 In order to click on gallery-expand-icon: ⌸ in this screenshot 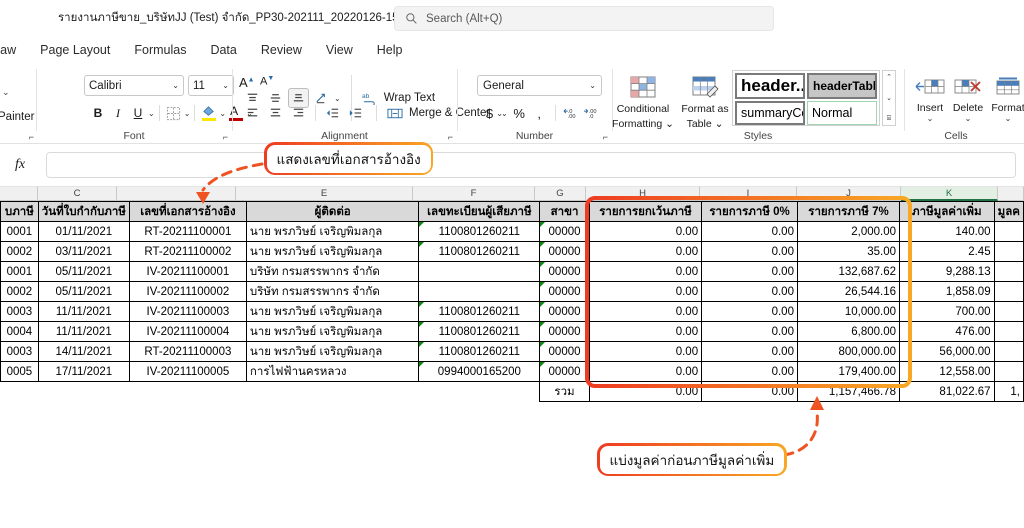, I will do `click(889, 119)`.